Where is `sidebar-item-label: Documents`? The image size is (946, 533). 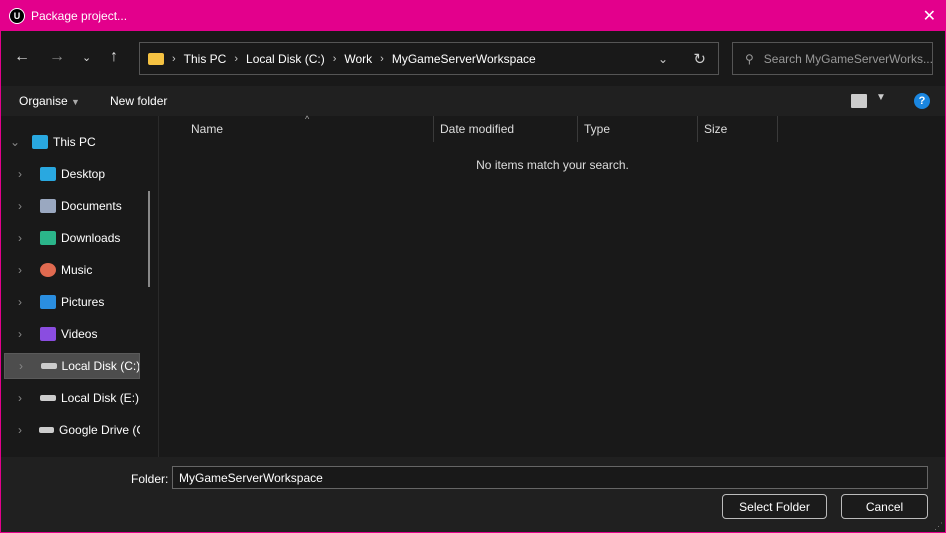 sidebar-item-label: Documents is located at coordinates (91, 206).